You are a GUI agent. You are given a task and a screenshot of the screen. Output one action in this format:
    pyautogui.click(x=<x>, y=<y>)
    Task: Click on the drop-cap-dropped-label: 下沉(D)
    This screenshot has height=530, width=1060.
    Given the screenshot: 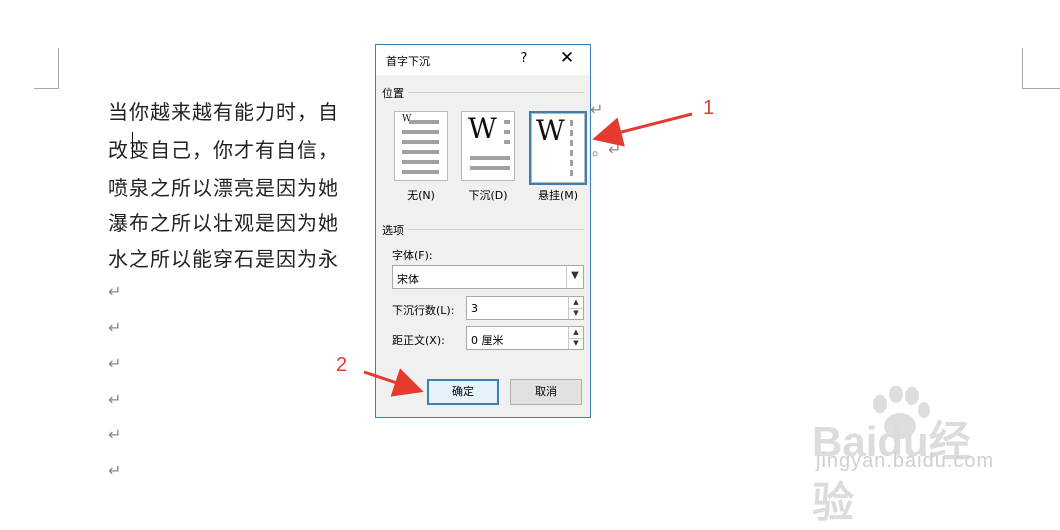 What is the action you would take?
    pyautogui.click(x=488, y=195)
    